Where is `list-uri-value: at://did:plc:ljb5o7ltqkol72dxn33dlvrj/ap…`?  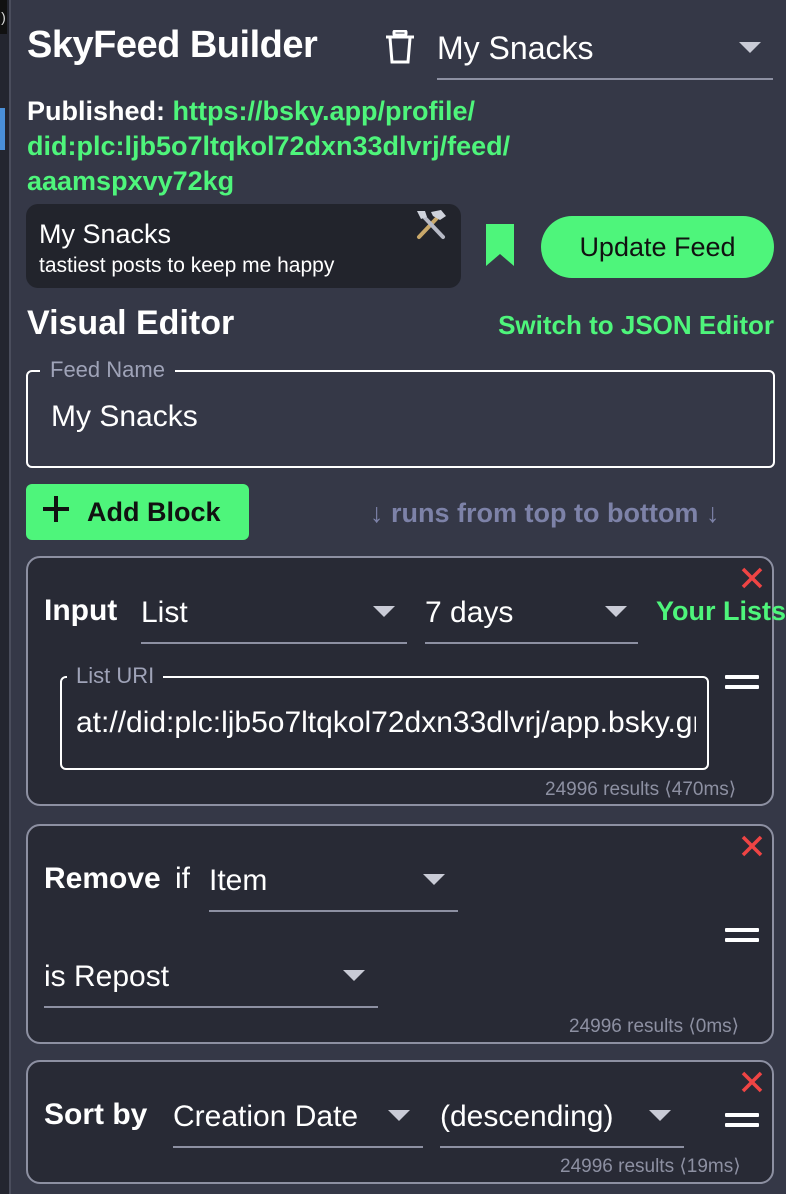
list-uri-value: at://did:plc:ljb5o7ltqkol72dxn33dlvrj/ap… is located at coordinates (386, 723).